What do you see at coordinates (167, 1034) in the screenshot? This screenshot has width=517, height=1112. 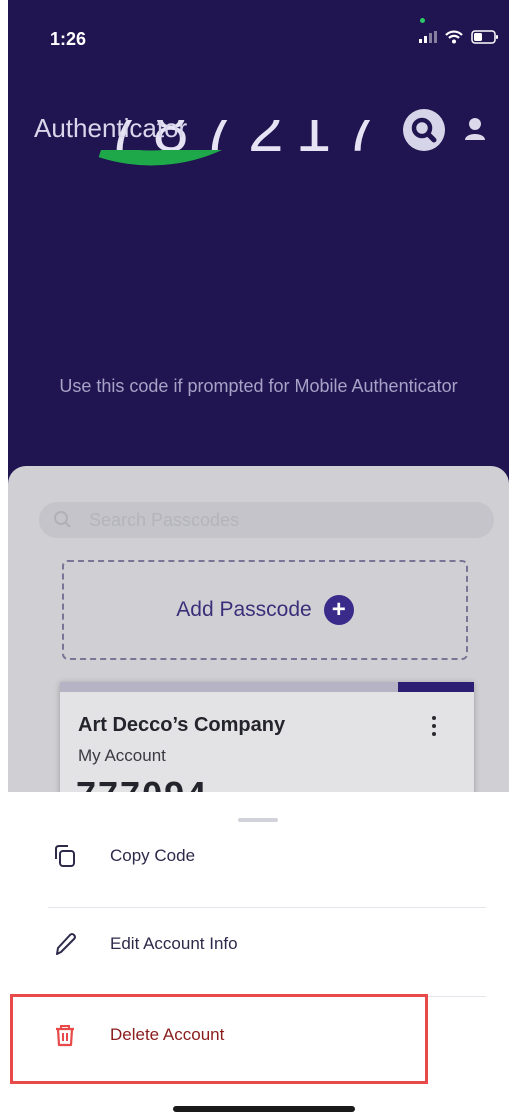 I see `delete-account-label: Delete Account` at bounding box center [167, 1034].